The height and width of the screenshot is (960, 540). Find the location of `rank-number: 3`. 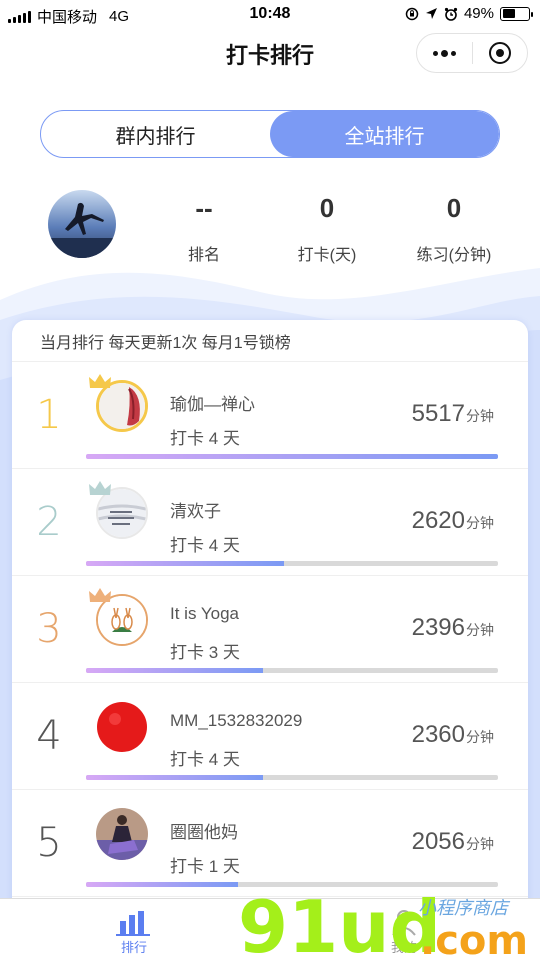

rank-number: 3 is located at coordinates (49, 629).